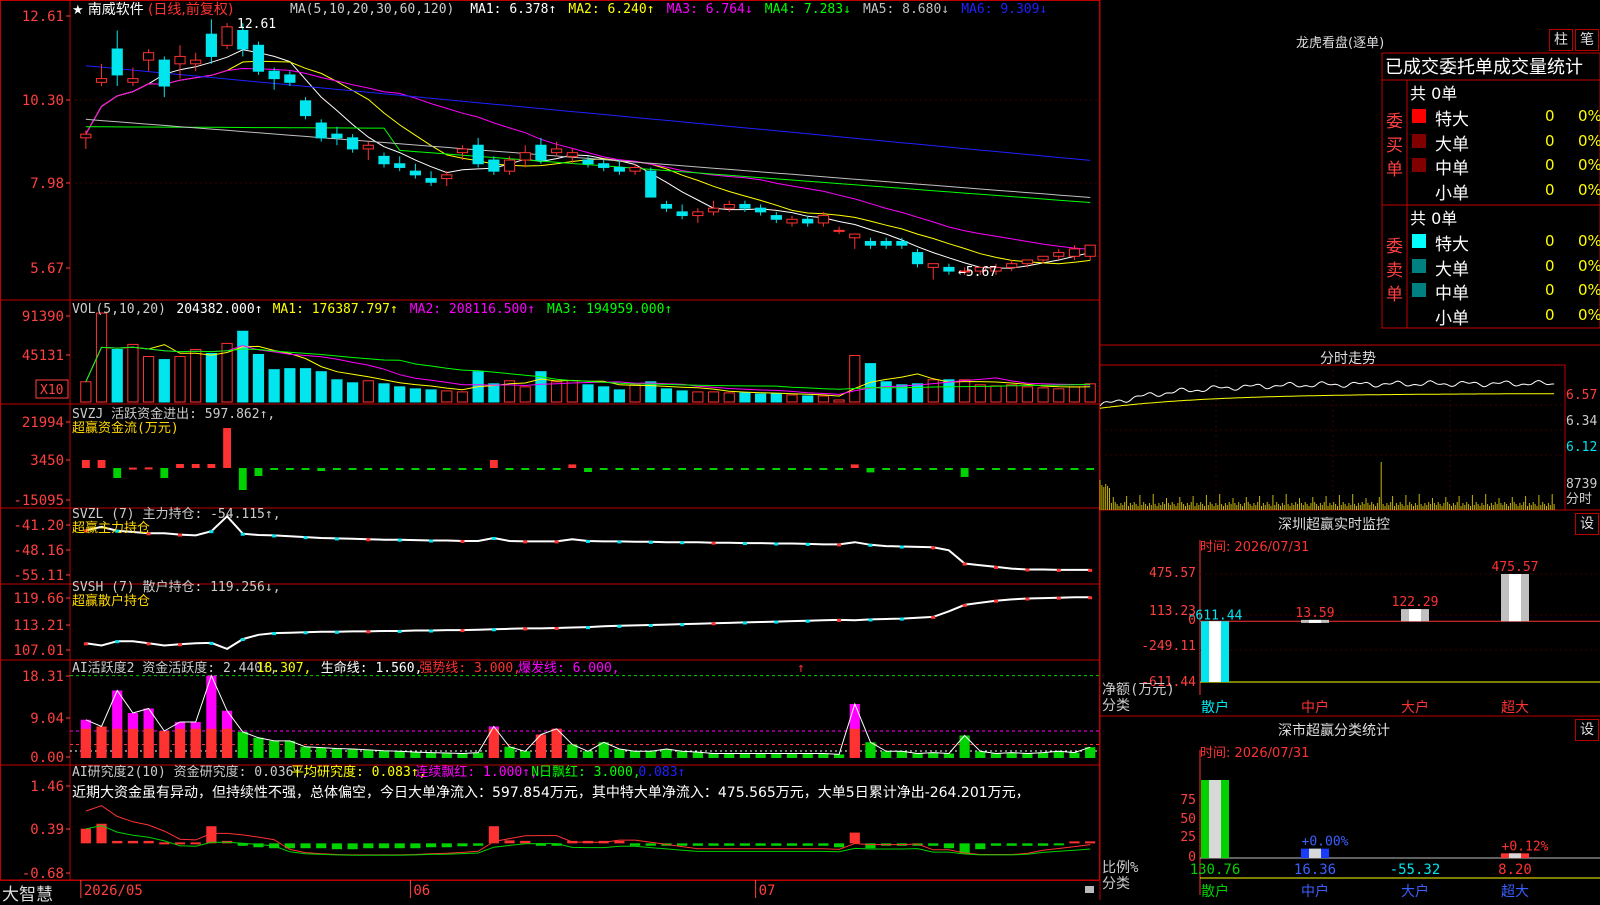 Image resolution: width=1600 pixels, height=905 pixels. I want to click on star-icon: ★, so click(78, 10).